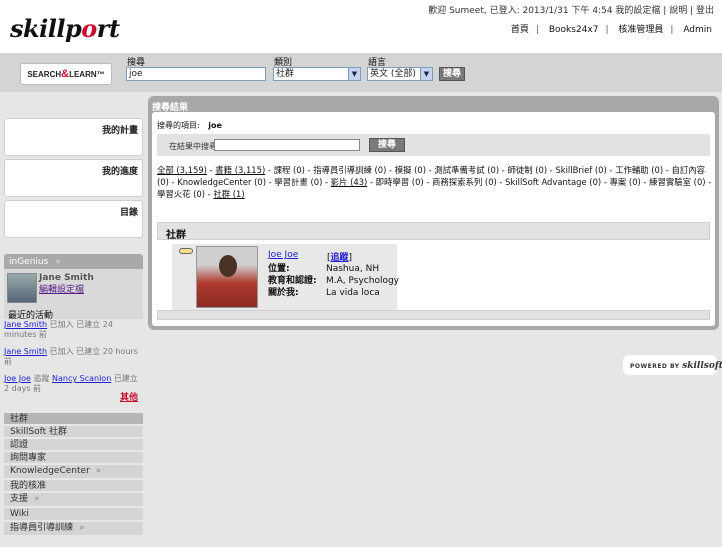  Describe the element at coordinates (637, 11) in the screenshot. I see `my-profile-link: 我的設定檔` at that location.